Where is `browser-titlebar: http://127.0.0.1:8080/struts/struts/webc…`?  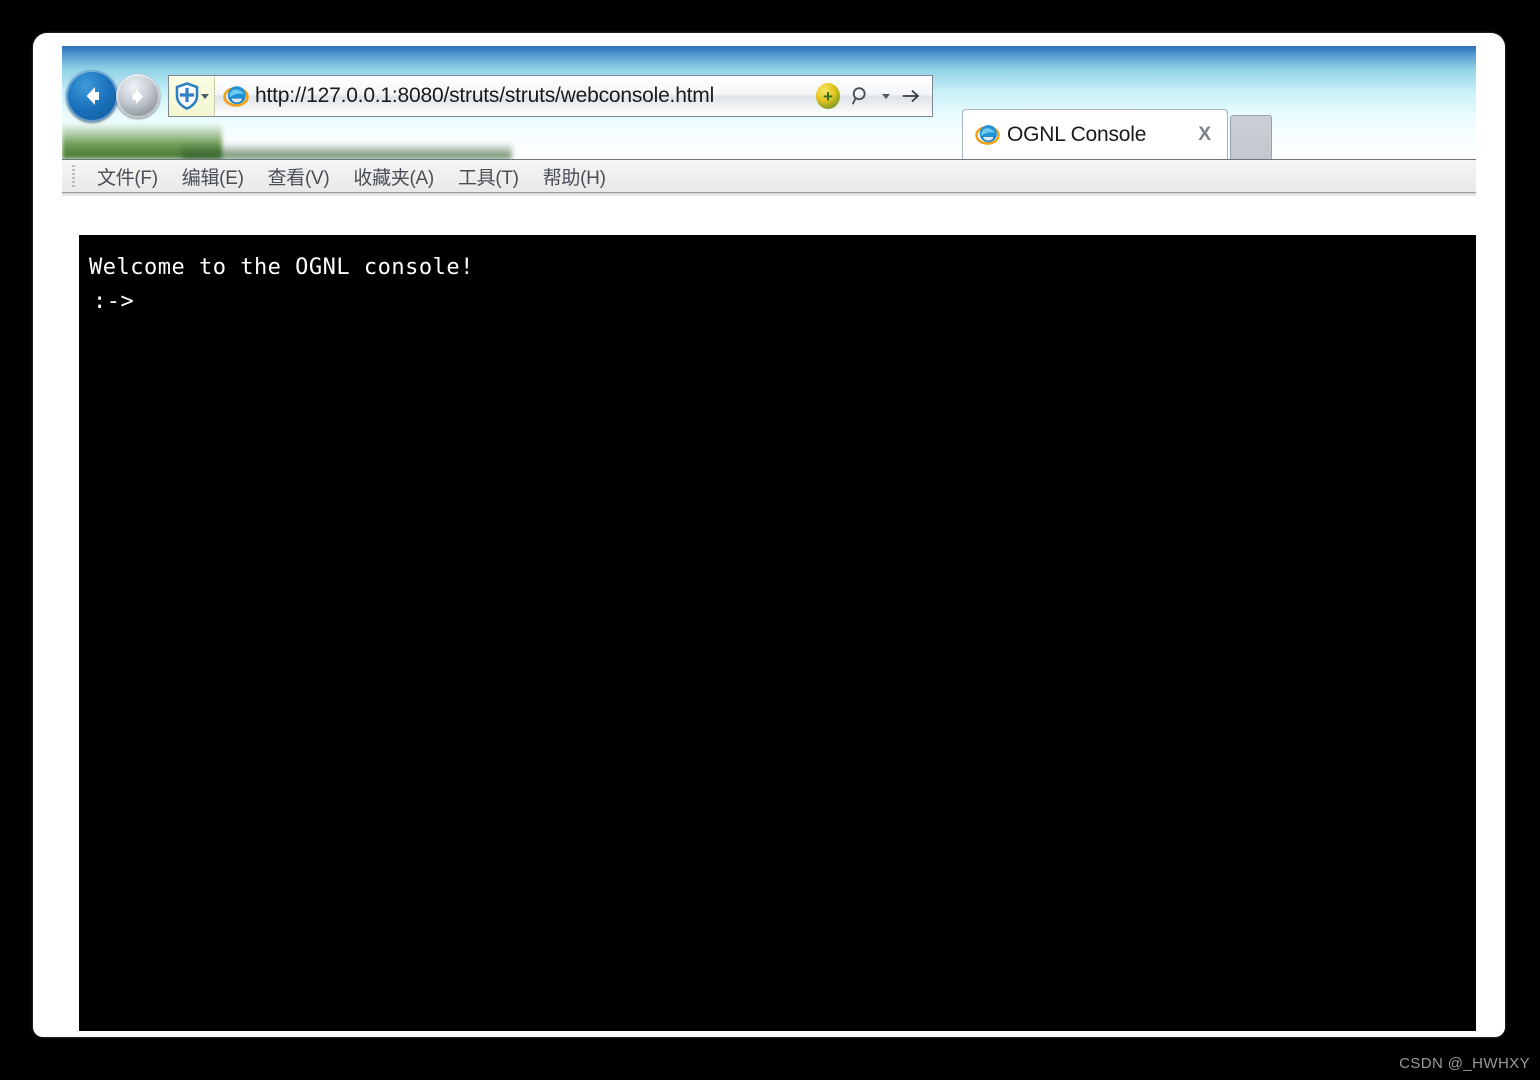 browser-titlebar: http://127.0.0.1:8080/struts/struts/webc… is located at coordinates (769, 102).